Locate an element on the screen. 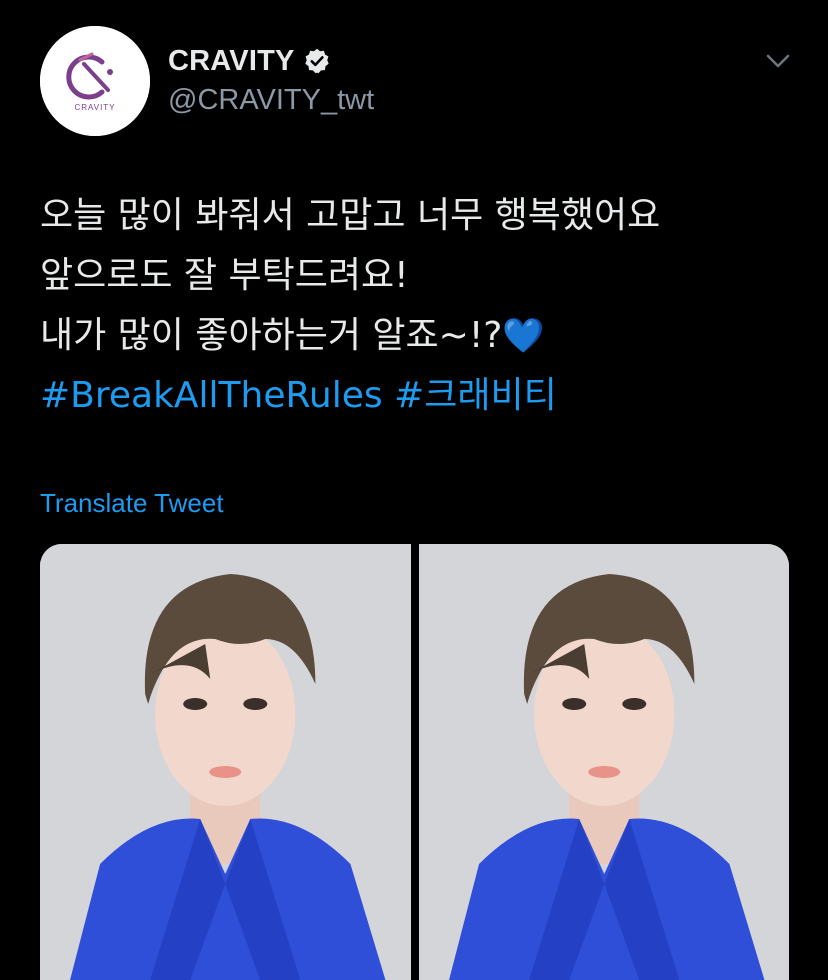  hashtag-link: #크래비티 is located at coordinates (475, 395).